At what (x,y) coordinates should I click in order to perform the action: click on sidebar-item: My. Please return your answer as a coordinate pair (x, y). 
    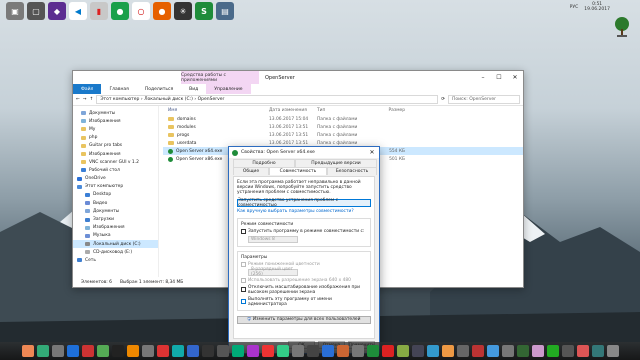
    Looking at the image, I should click on (115, 129).